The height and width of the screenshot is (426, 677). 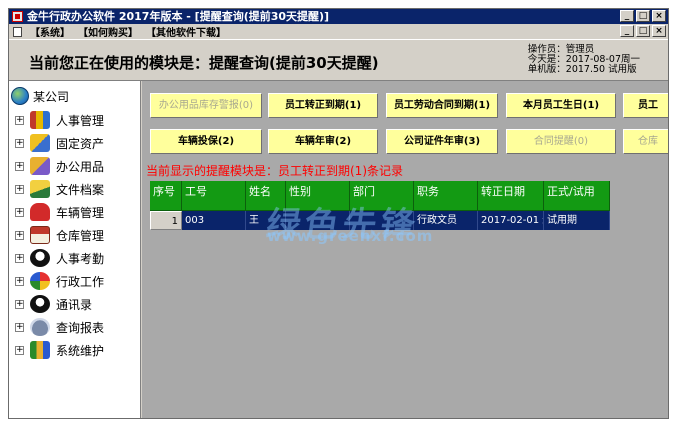 I want to click on tree-item-warehouse: + 仓库管理, so click(x=59, y=235).